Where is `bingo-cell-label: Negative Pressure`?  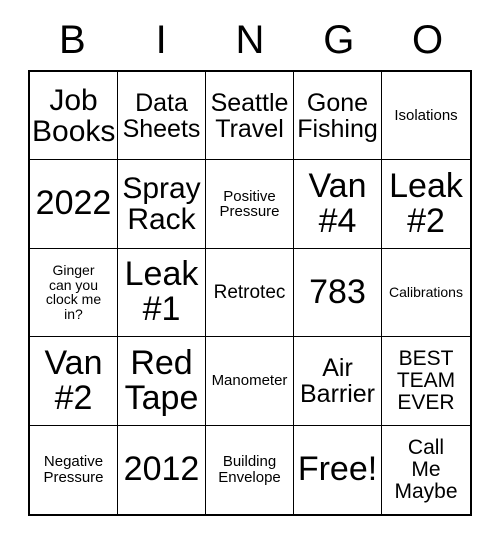 bingo-cell-label: Negative Pressure is located at coordinates (73, 469).